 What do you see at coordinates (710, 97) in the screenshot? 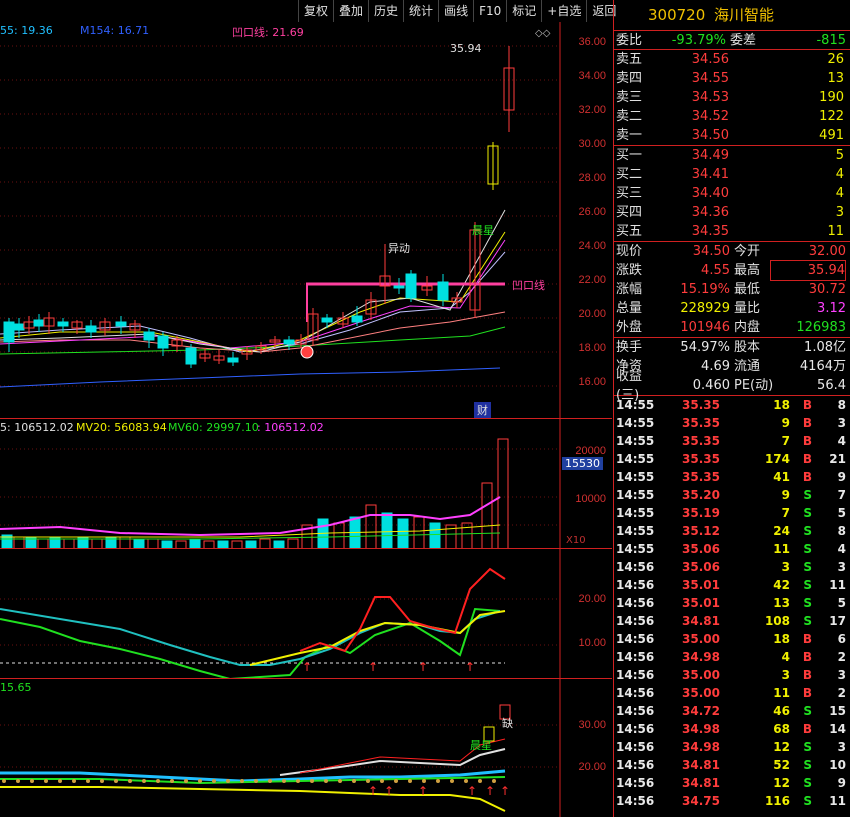
I see `book-price: 34.53` at bounding box center [710, 97].